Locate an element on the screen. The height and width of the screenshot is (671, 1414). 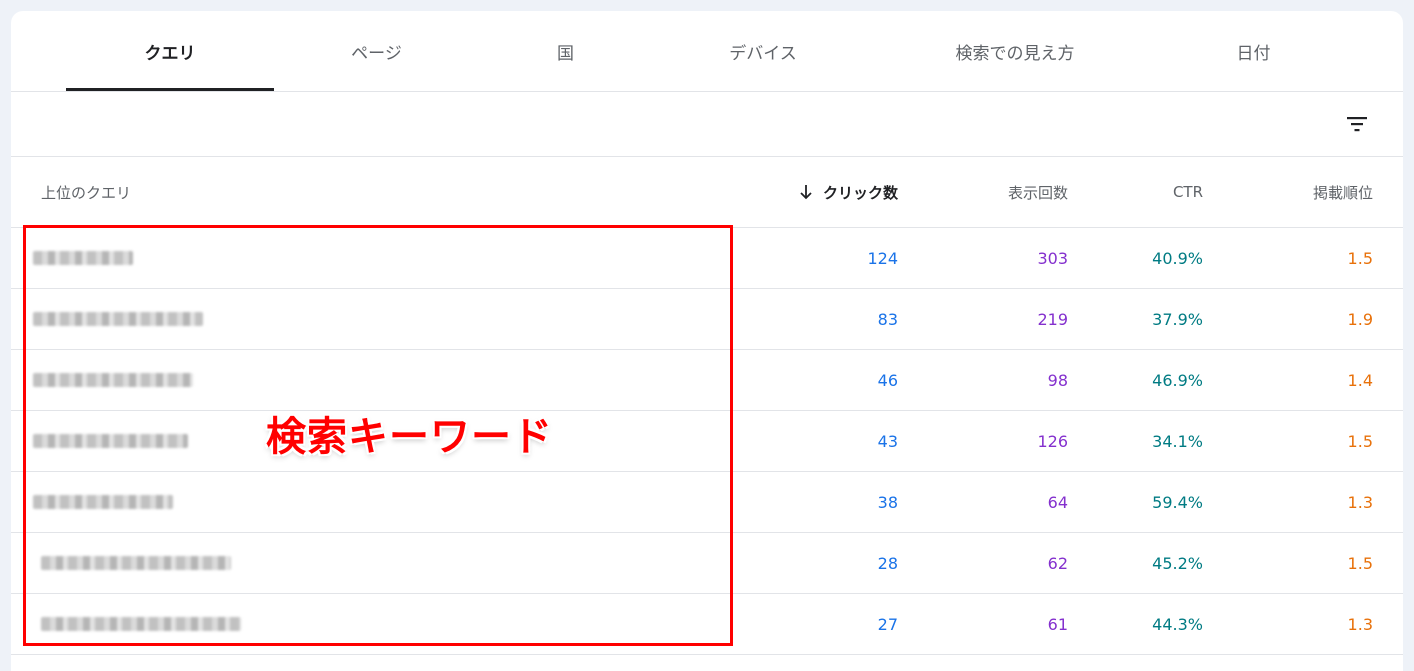
cell-position: 1.9 is located at coordinates (1360, 319).